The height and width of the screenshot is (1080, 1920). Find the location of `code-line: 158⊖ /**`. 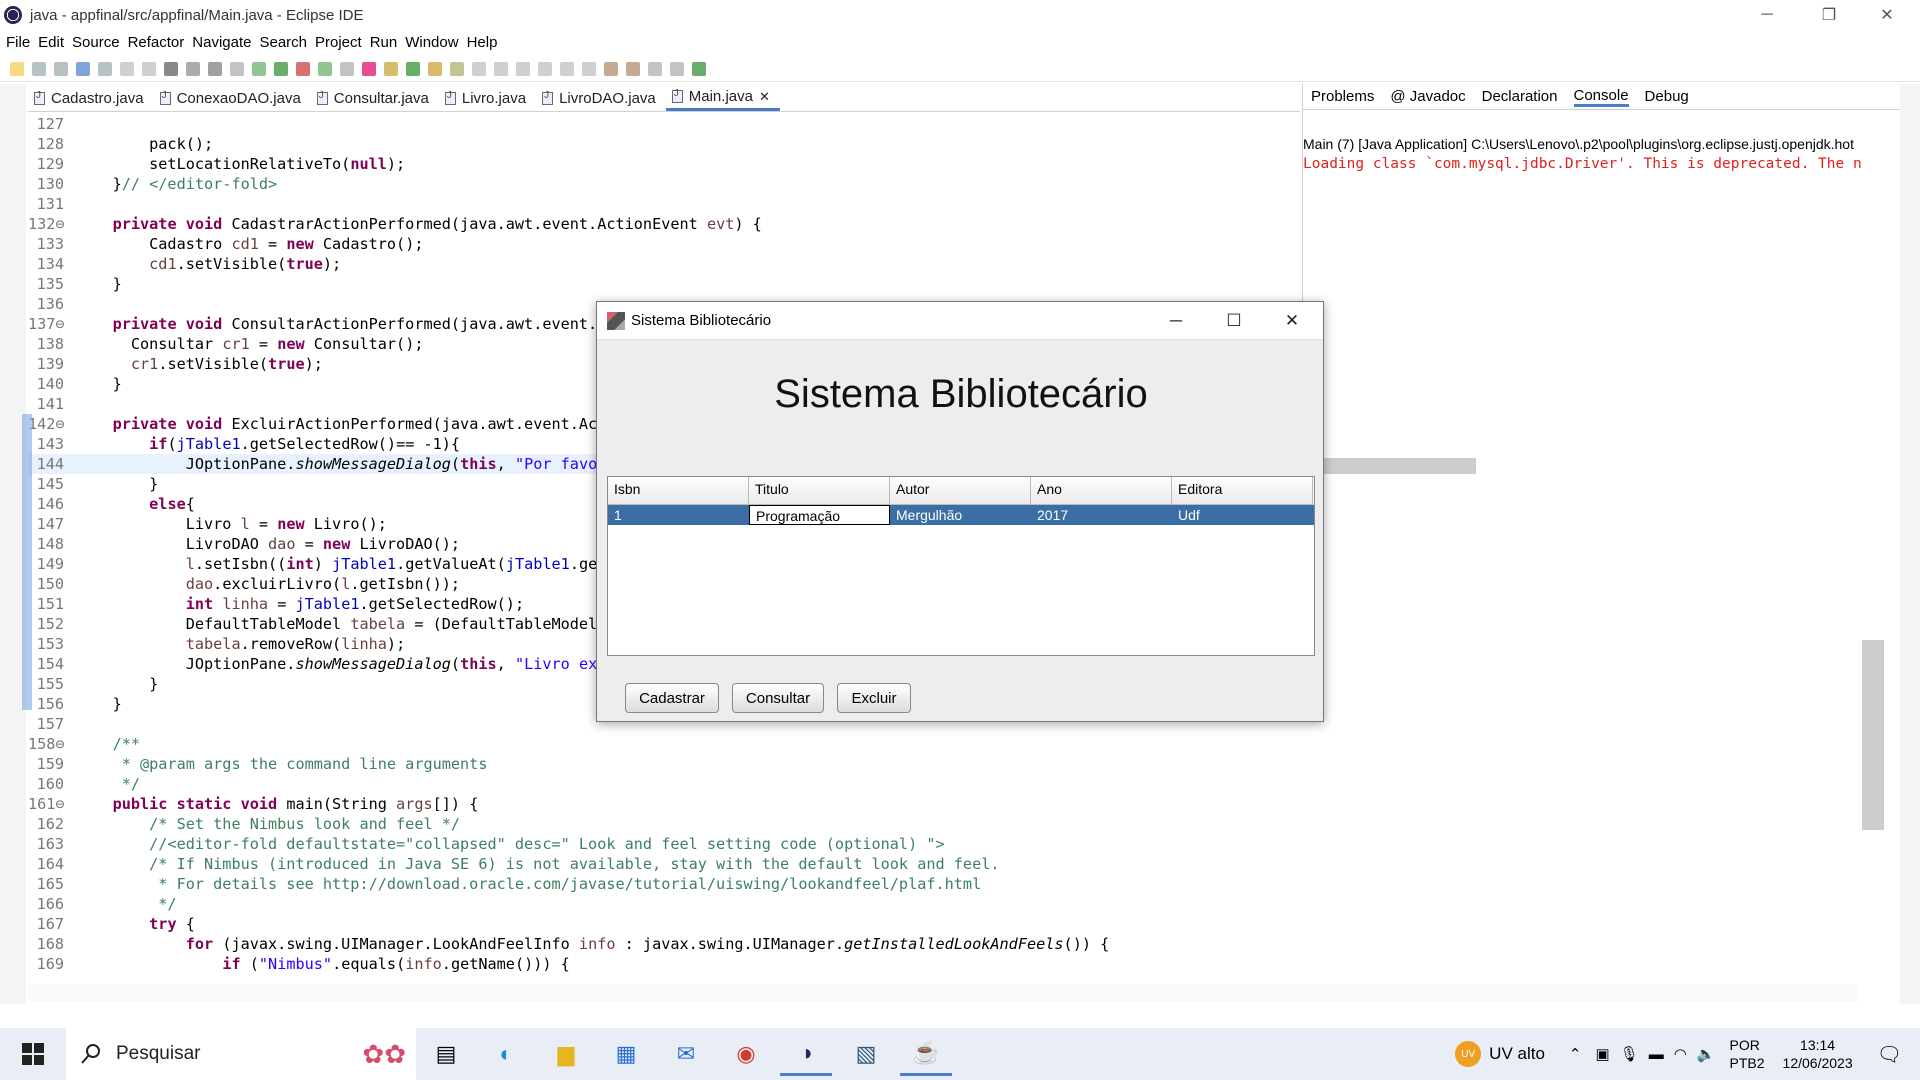

code-line: 158⊖ /** is located at coordinates (664, 744).